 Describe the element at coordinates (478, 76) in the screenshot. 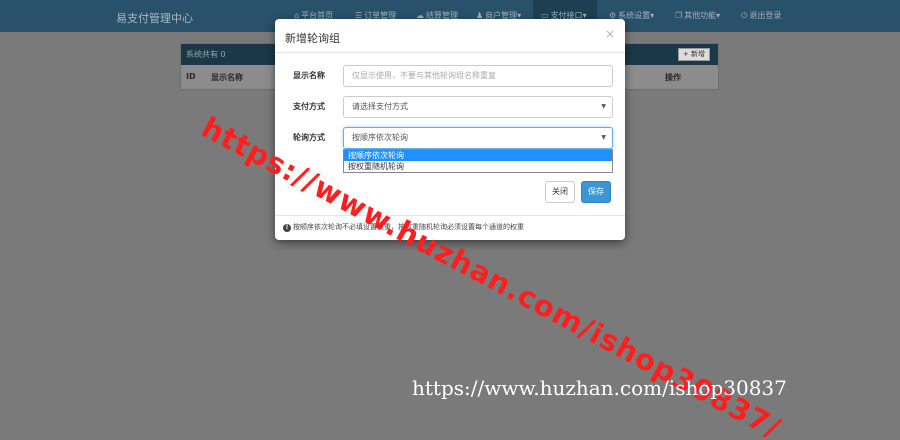

I see `name-input: 仅显示使用，不要与其他轮询组名称重复` at that location.